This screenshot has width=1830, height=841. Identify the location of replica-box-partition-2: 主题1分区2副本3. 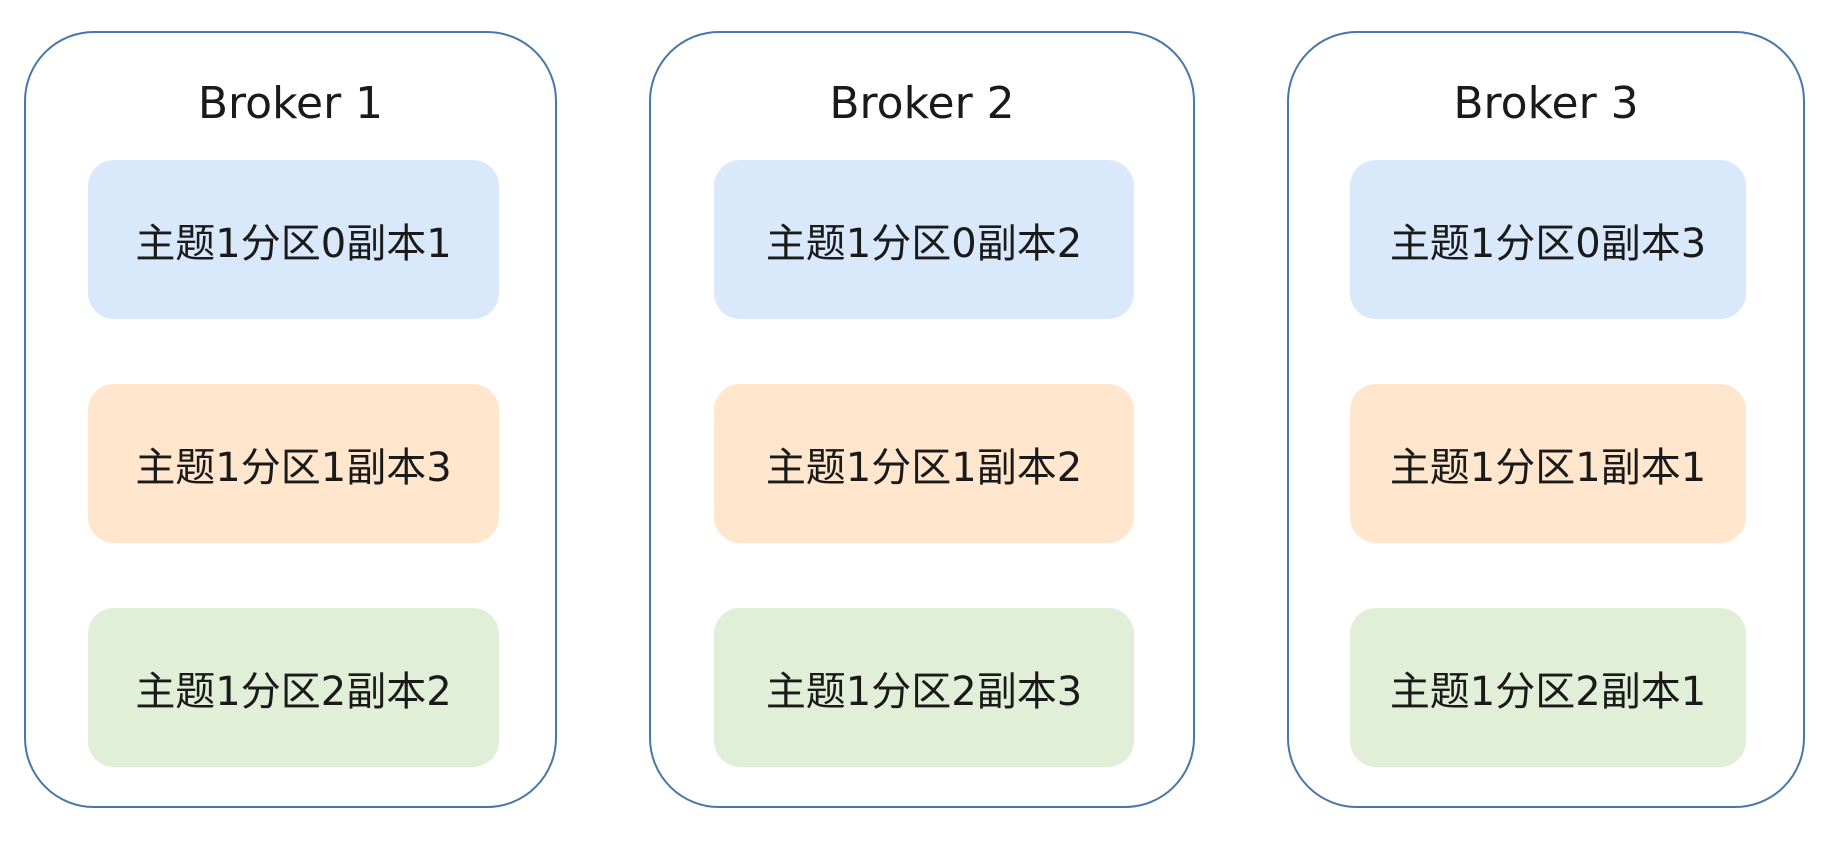
(924, 687).